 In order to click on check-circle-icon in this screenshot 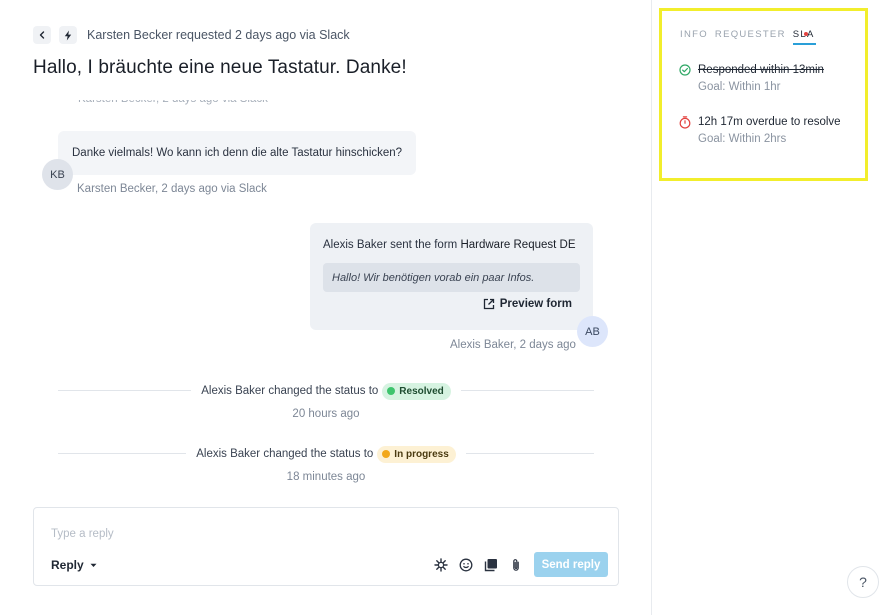, I will do `click(685, 70)`.